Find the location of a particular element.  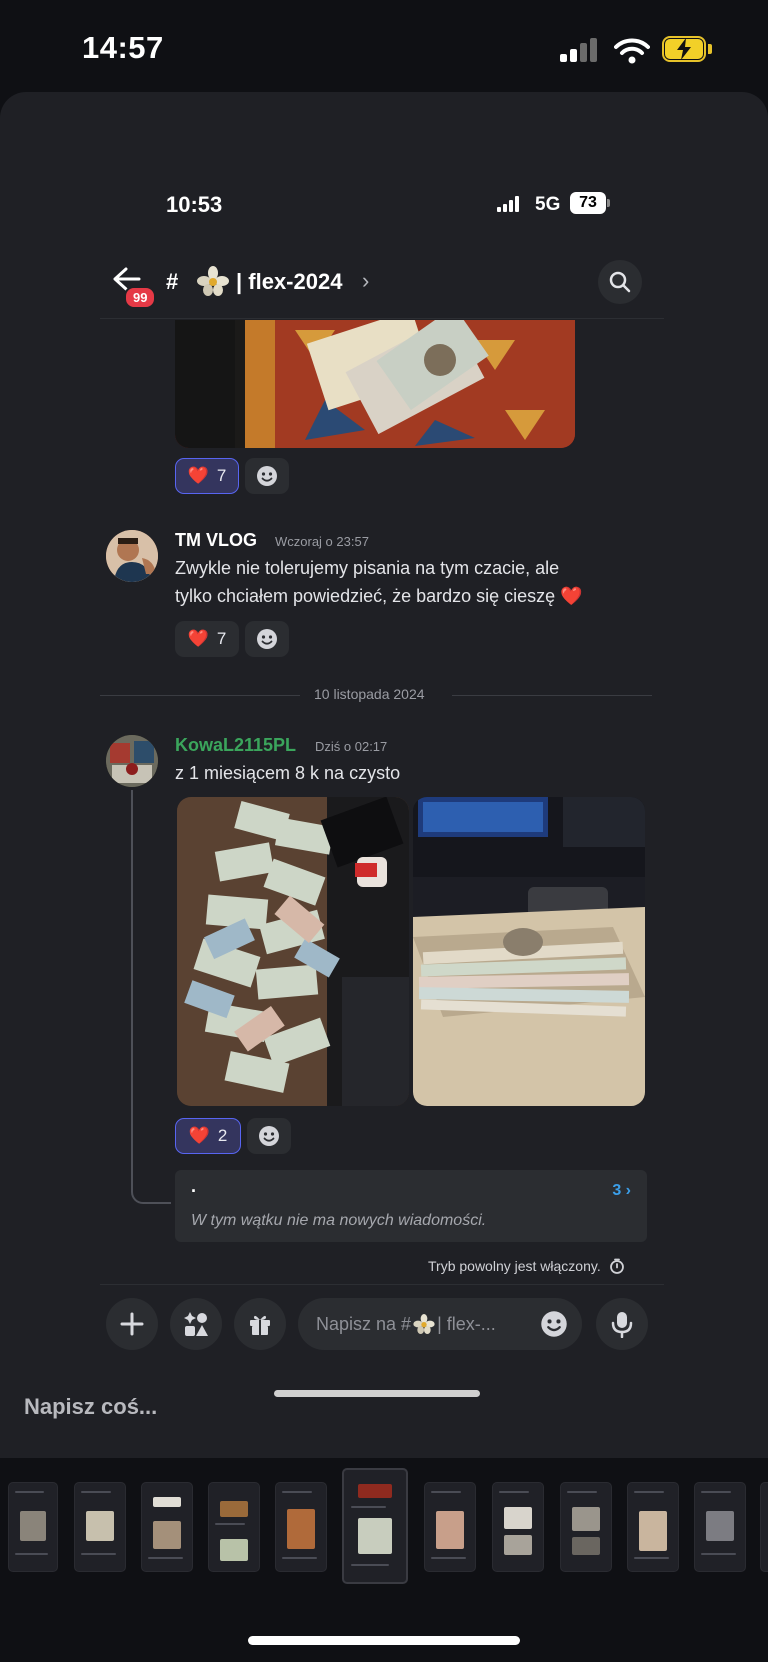

gift-icon is located at coordinates (260, 1325).